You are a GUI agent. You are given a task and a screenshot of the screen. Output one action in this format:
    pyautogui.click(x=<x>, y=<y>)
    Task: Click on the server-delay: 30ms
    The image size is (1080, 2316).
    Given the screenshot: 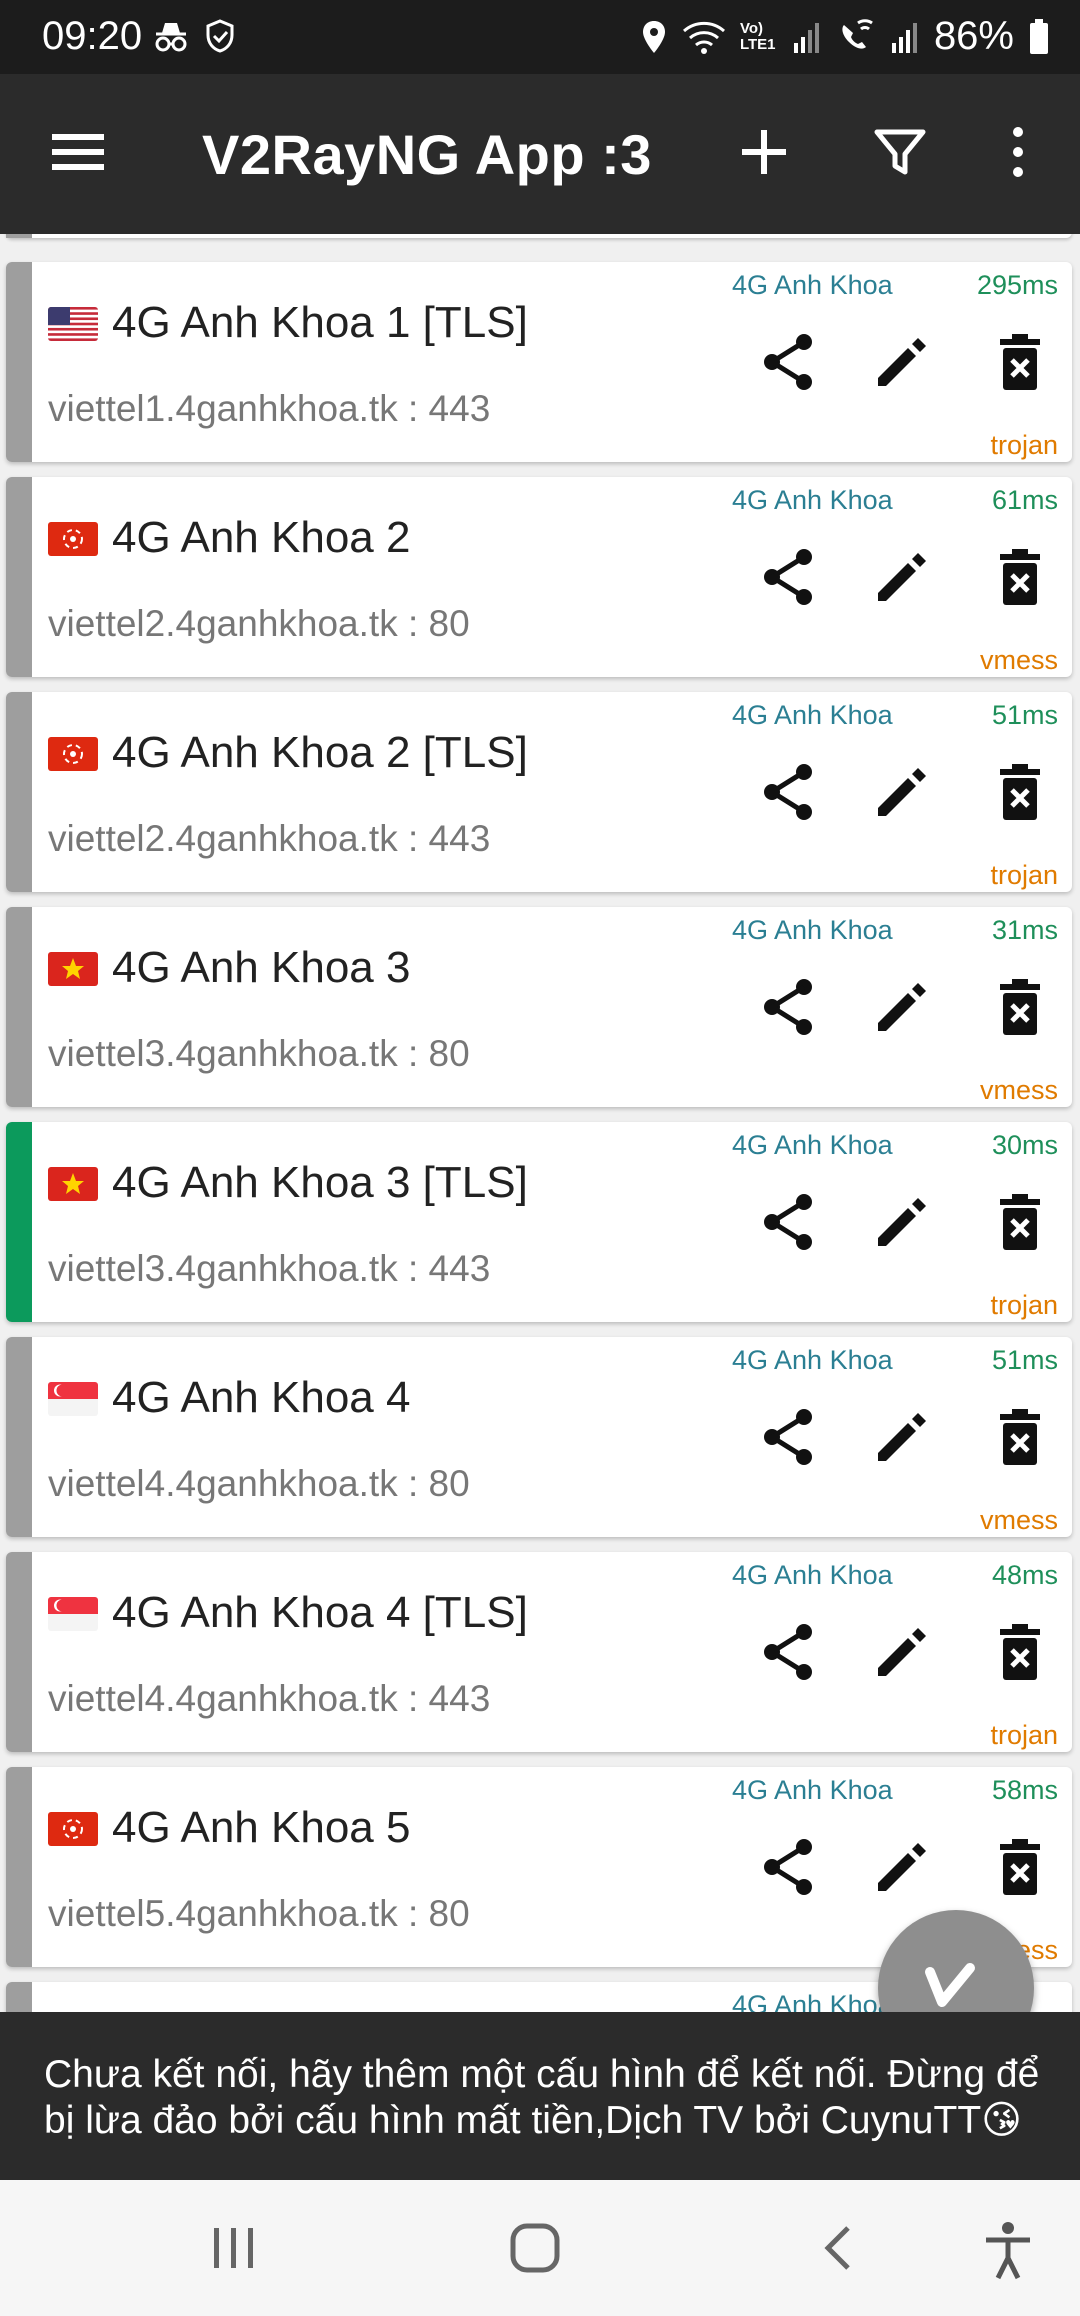 What is the action you would take?
    pyautogui.click(x=1024, y=1145)
    